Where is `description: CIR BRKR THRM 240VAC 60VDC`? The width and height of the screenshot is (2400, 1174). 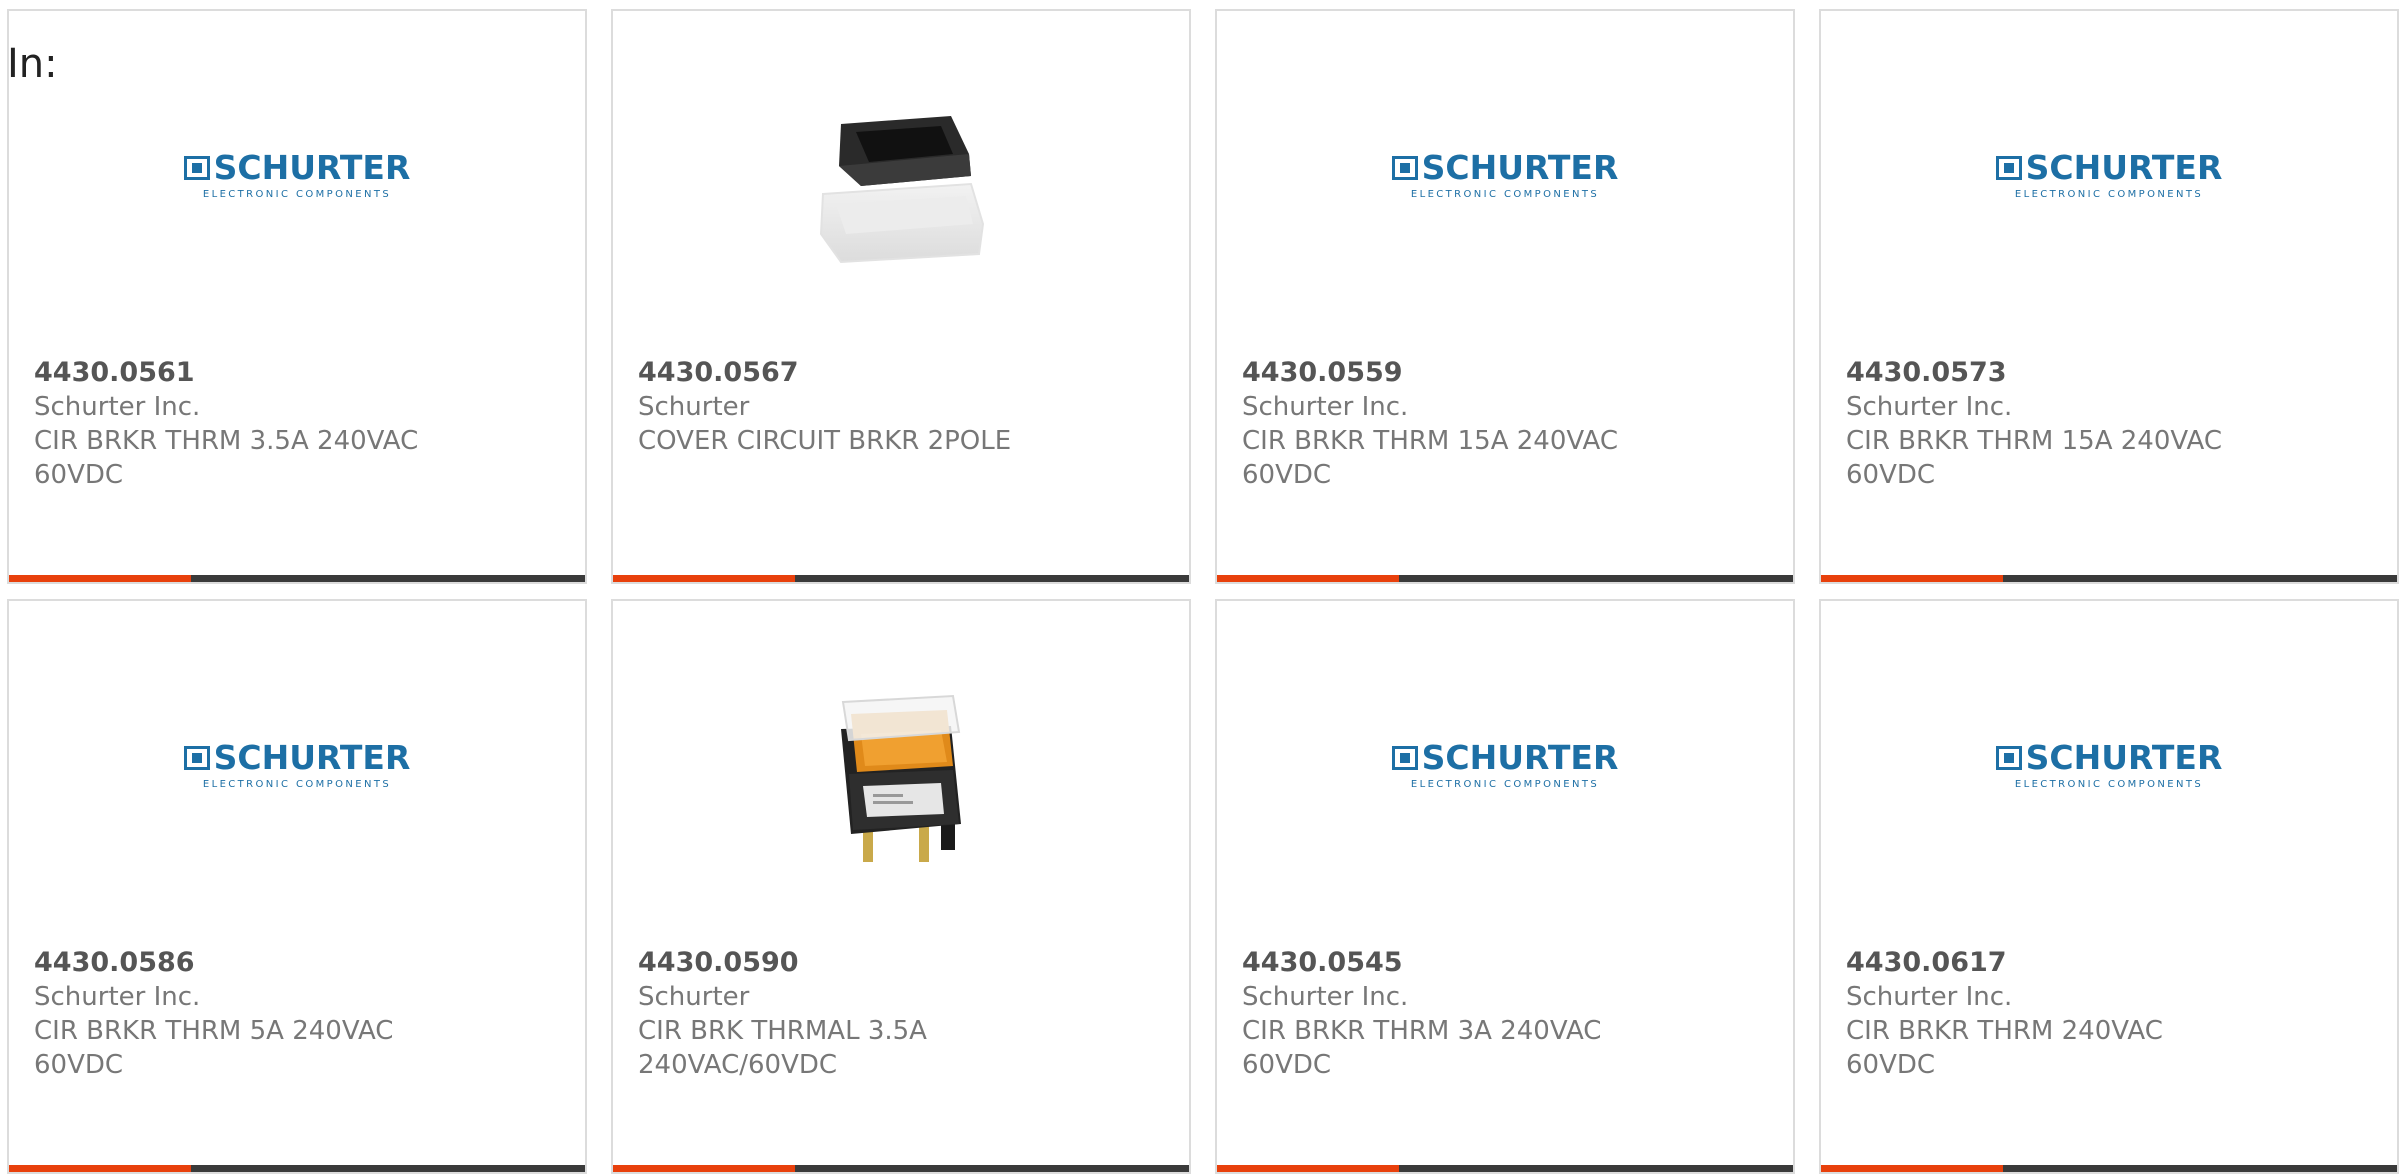 description: CIR BRKR THRM 240VAC 60VDC is located at coordinates (2004, 1048).